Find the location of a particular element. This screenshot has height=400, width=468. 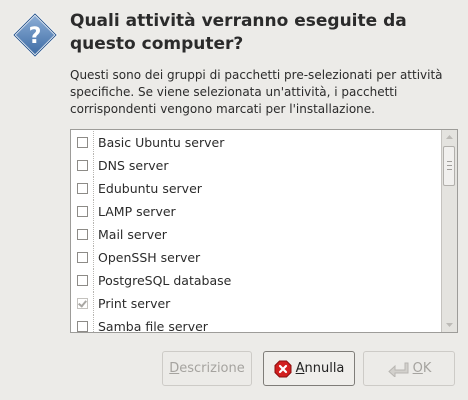

task-label: Samba file server is located at coordinates (153, 326).